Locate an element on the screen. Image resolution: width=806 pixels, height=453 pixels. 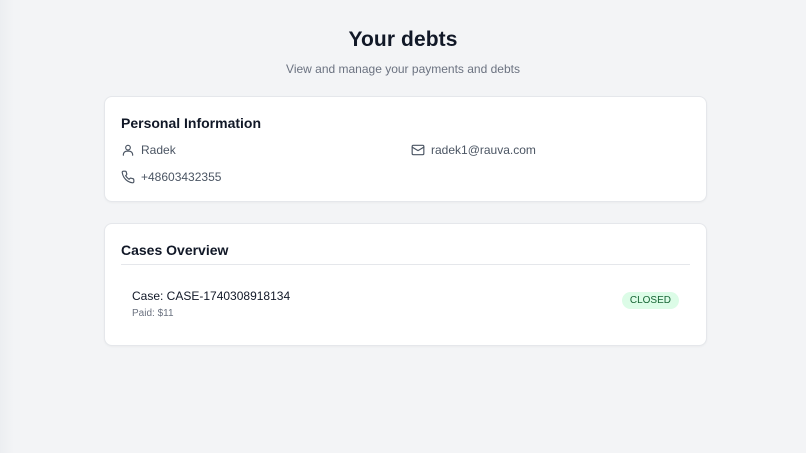
page-title: Your debts is located at coordinates (403, 39).